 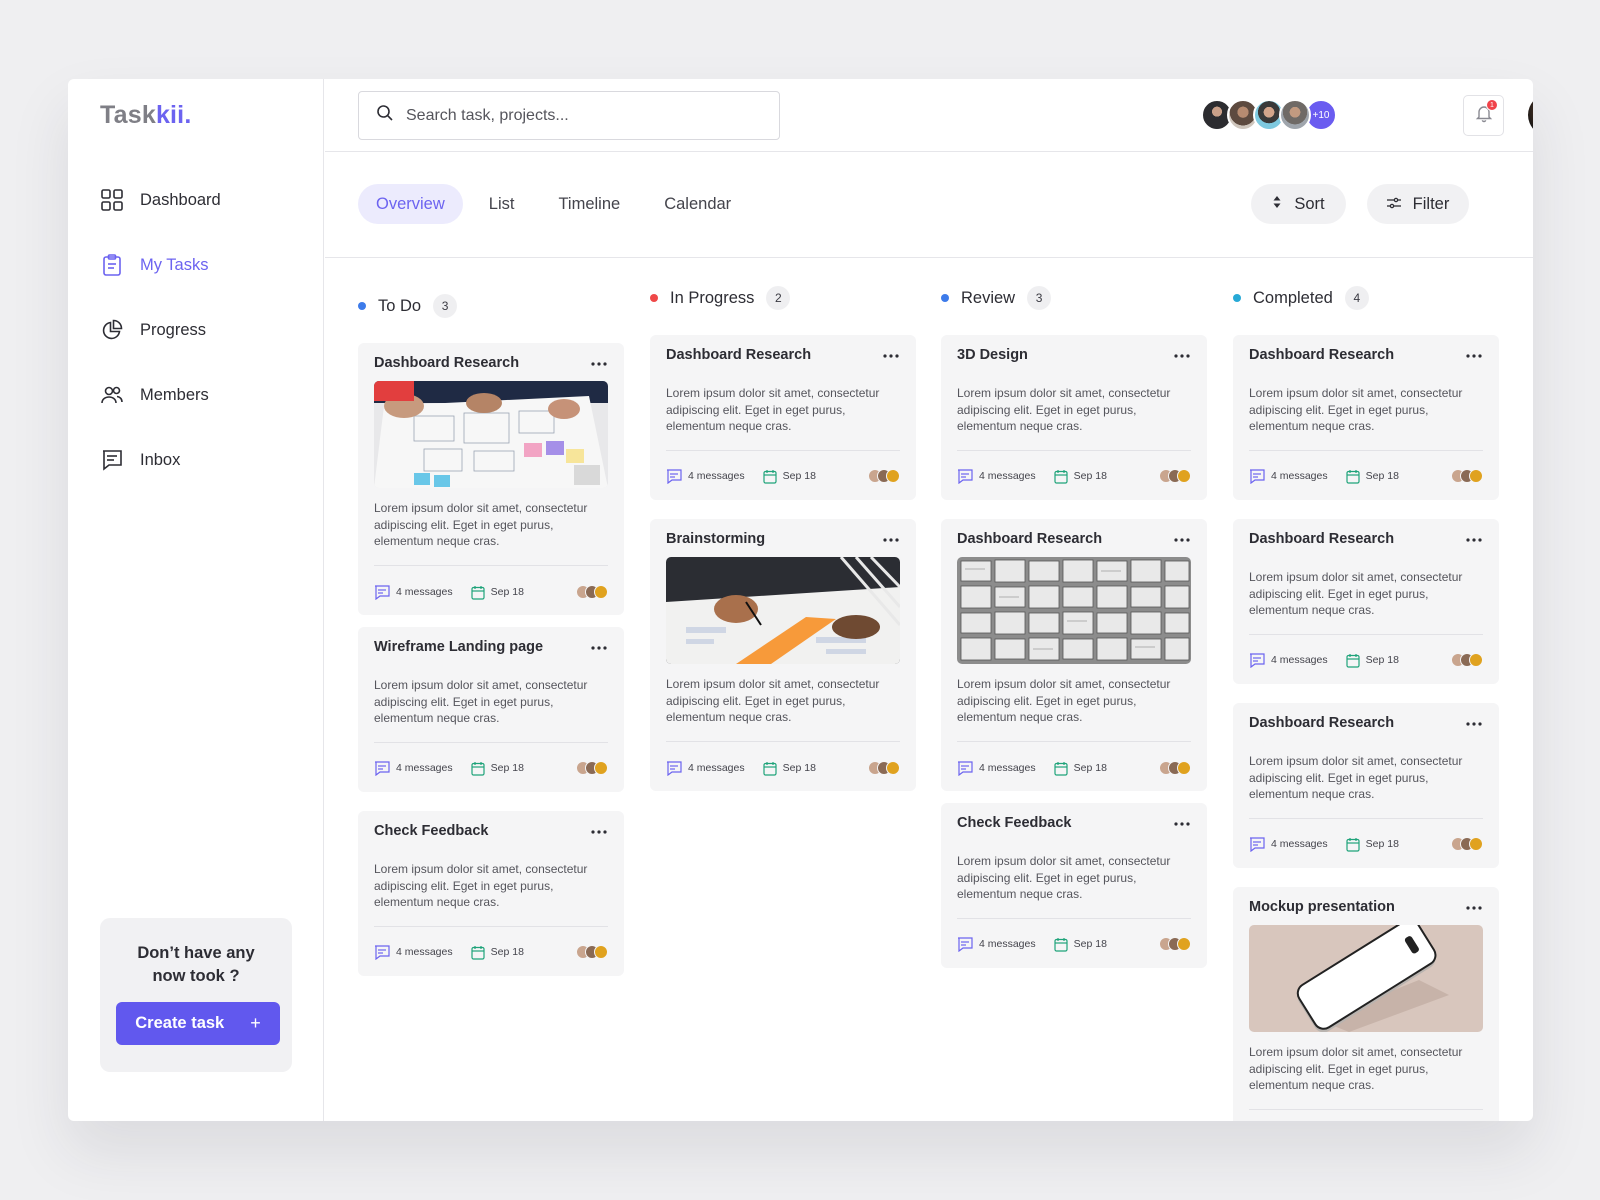 What do you see at coordinates (408, 306) in the screenshot?
I see `column-header: To Do 3` at bounding box center [408, 306].